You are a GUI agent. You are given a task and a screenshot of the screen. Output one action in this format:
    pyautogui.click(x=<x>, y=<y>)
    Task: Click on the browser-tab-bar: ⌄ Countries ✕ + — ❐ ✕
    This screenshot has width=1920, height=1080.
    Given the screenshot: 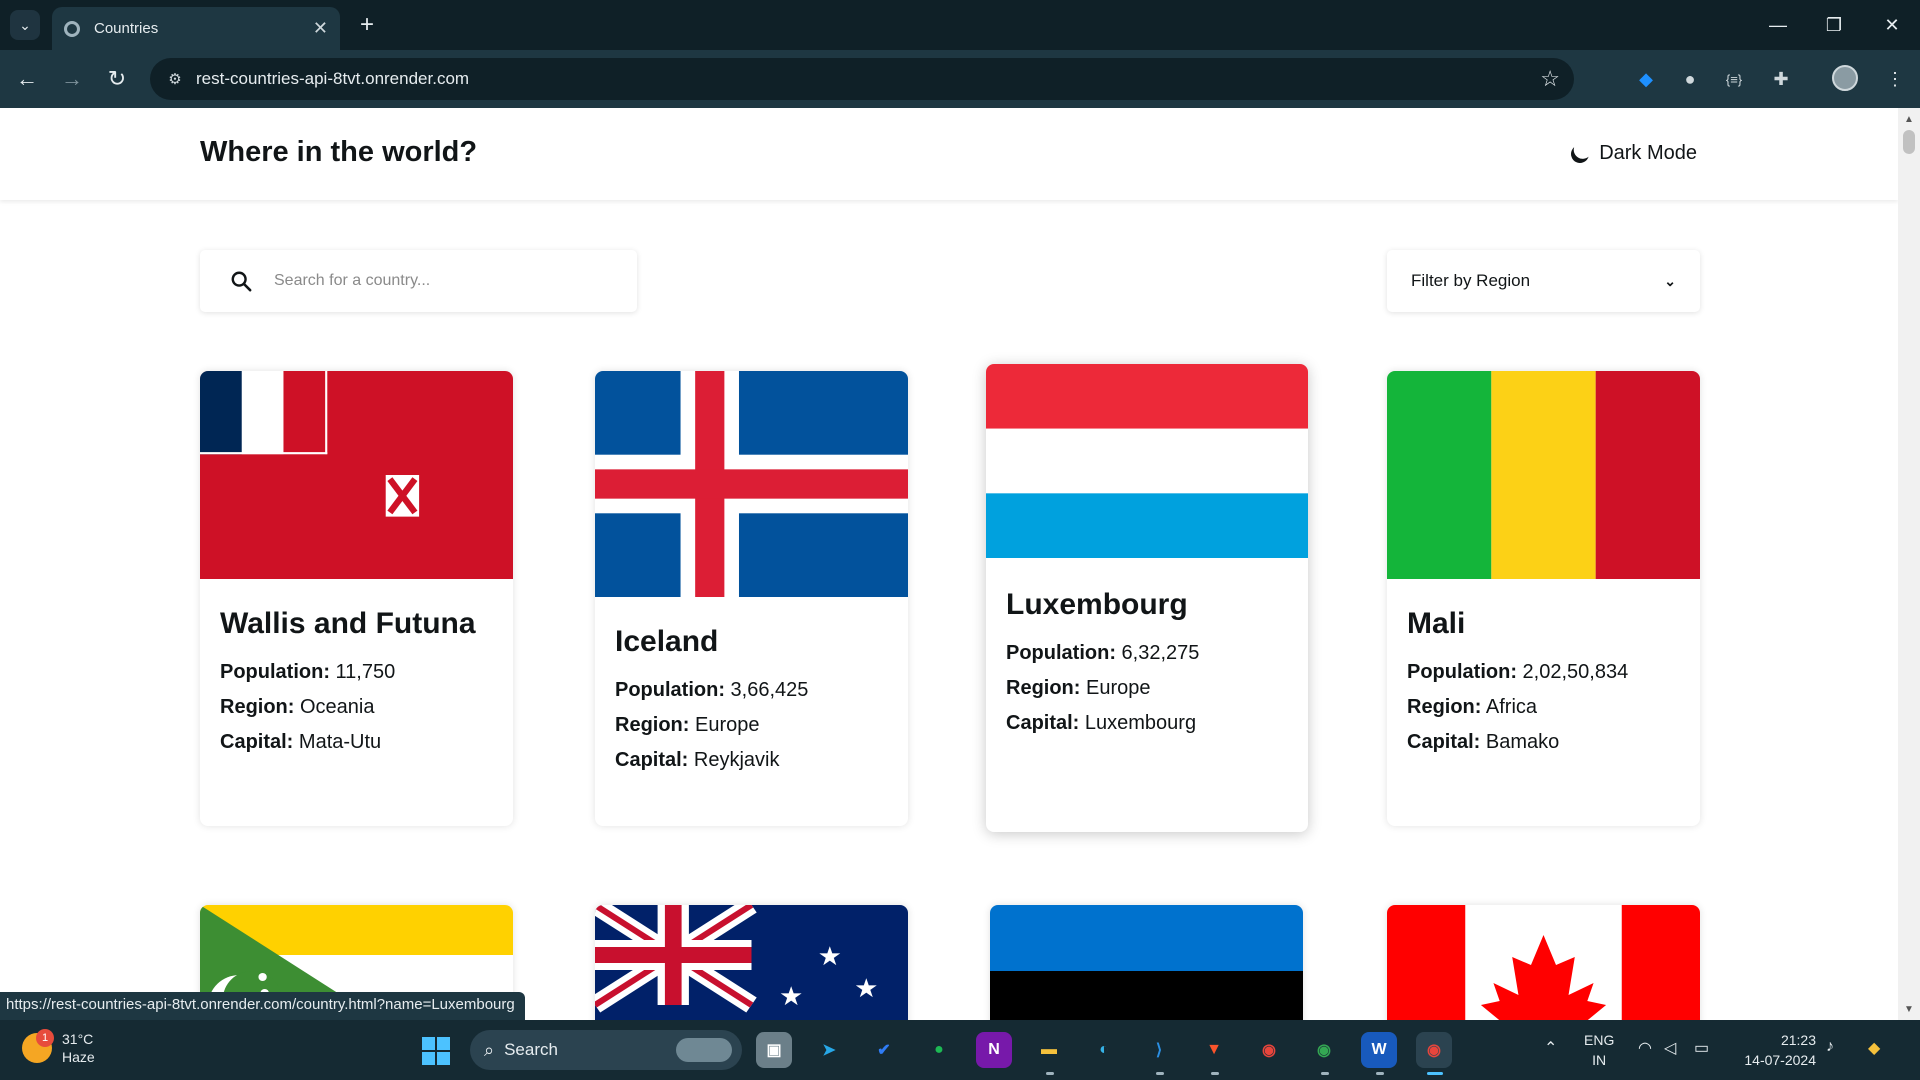 What is the action you would take?
    pyautogui.click(x=960, y=25)
    